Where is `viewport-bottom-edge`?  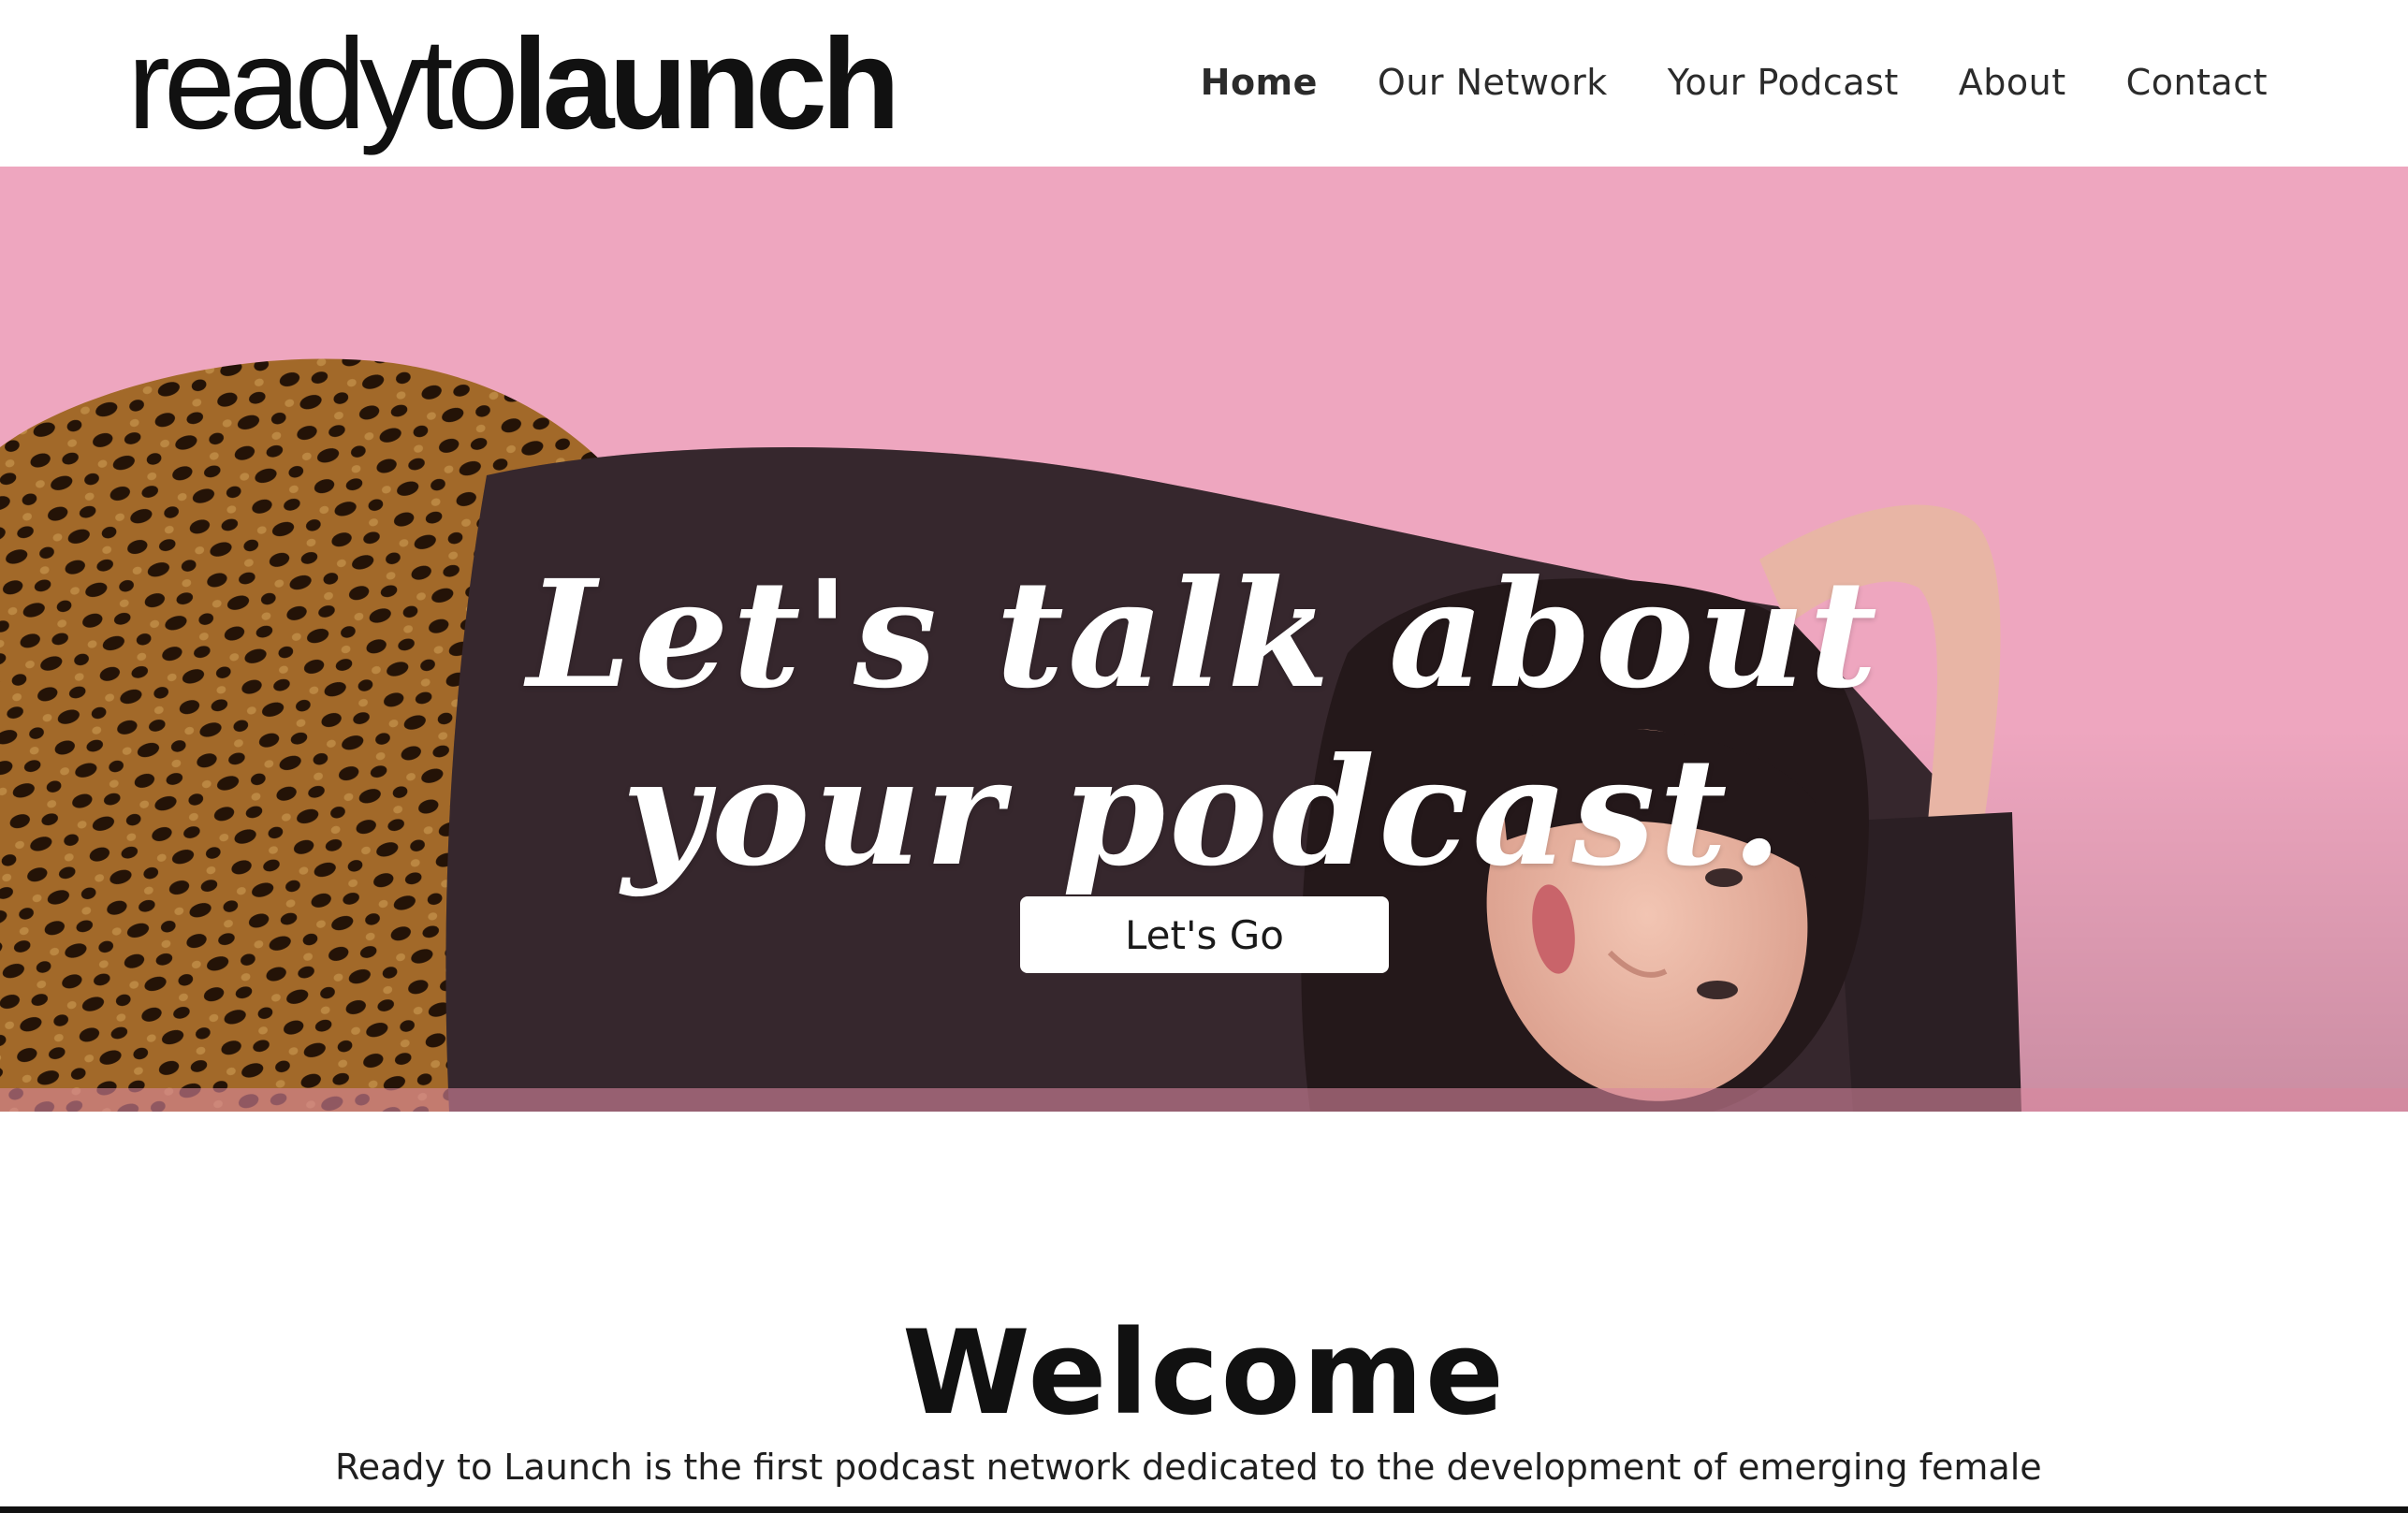
viewport-bottom-edge is located at coordinates (1204, 1510).